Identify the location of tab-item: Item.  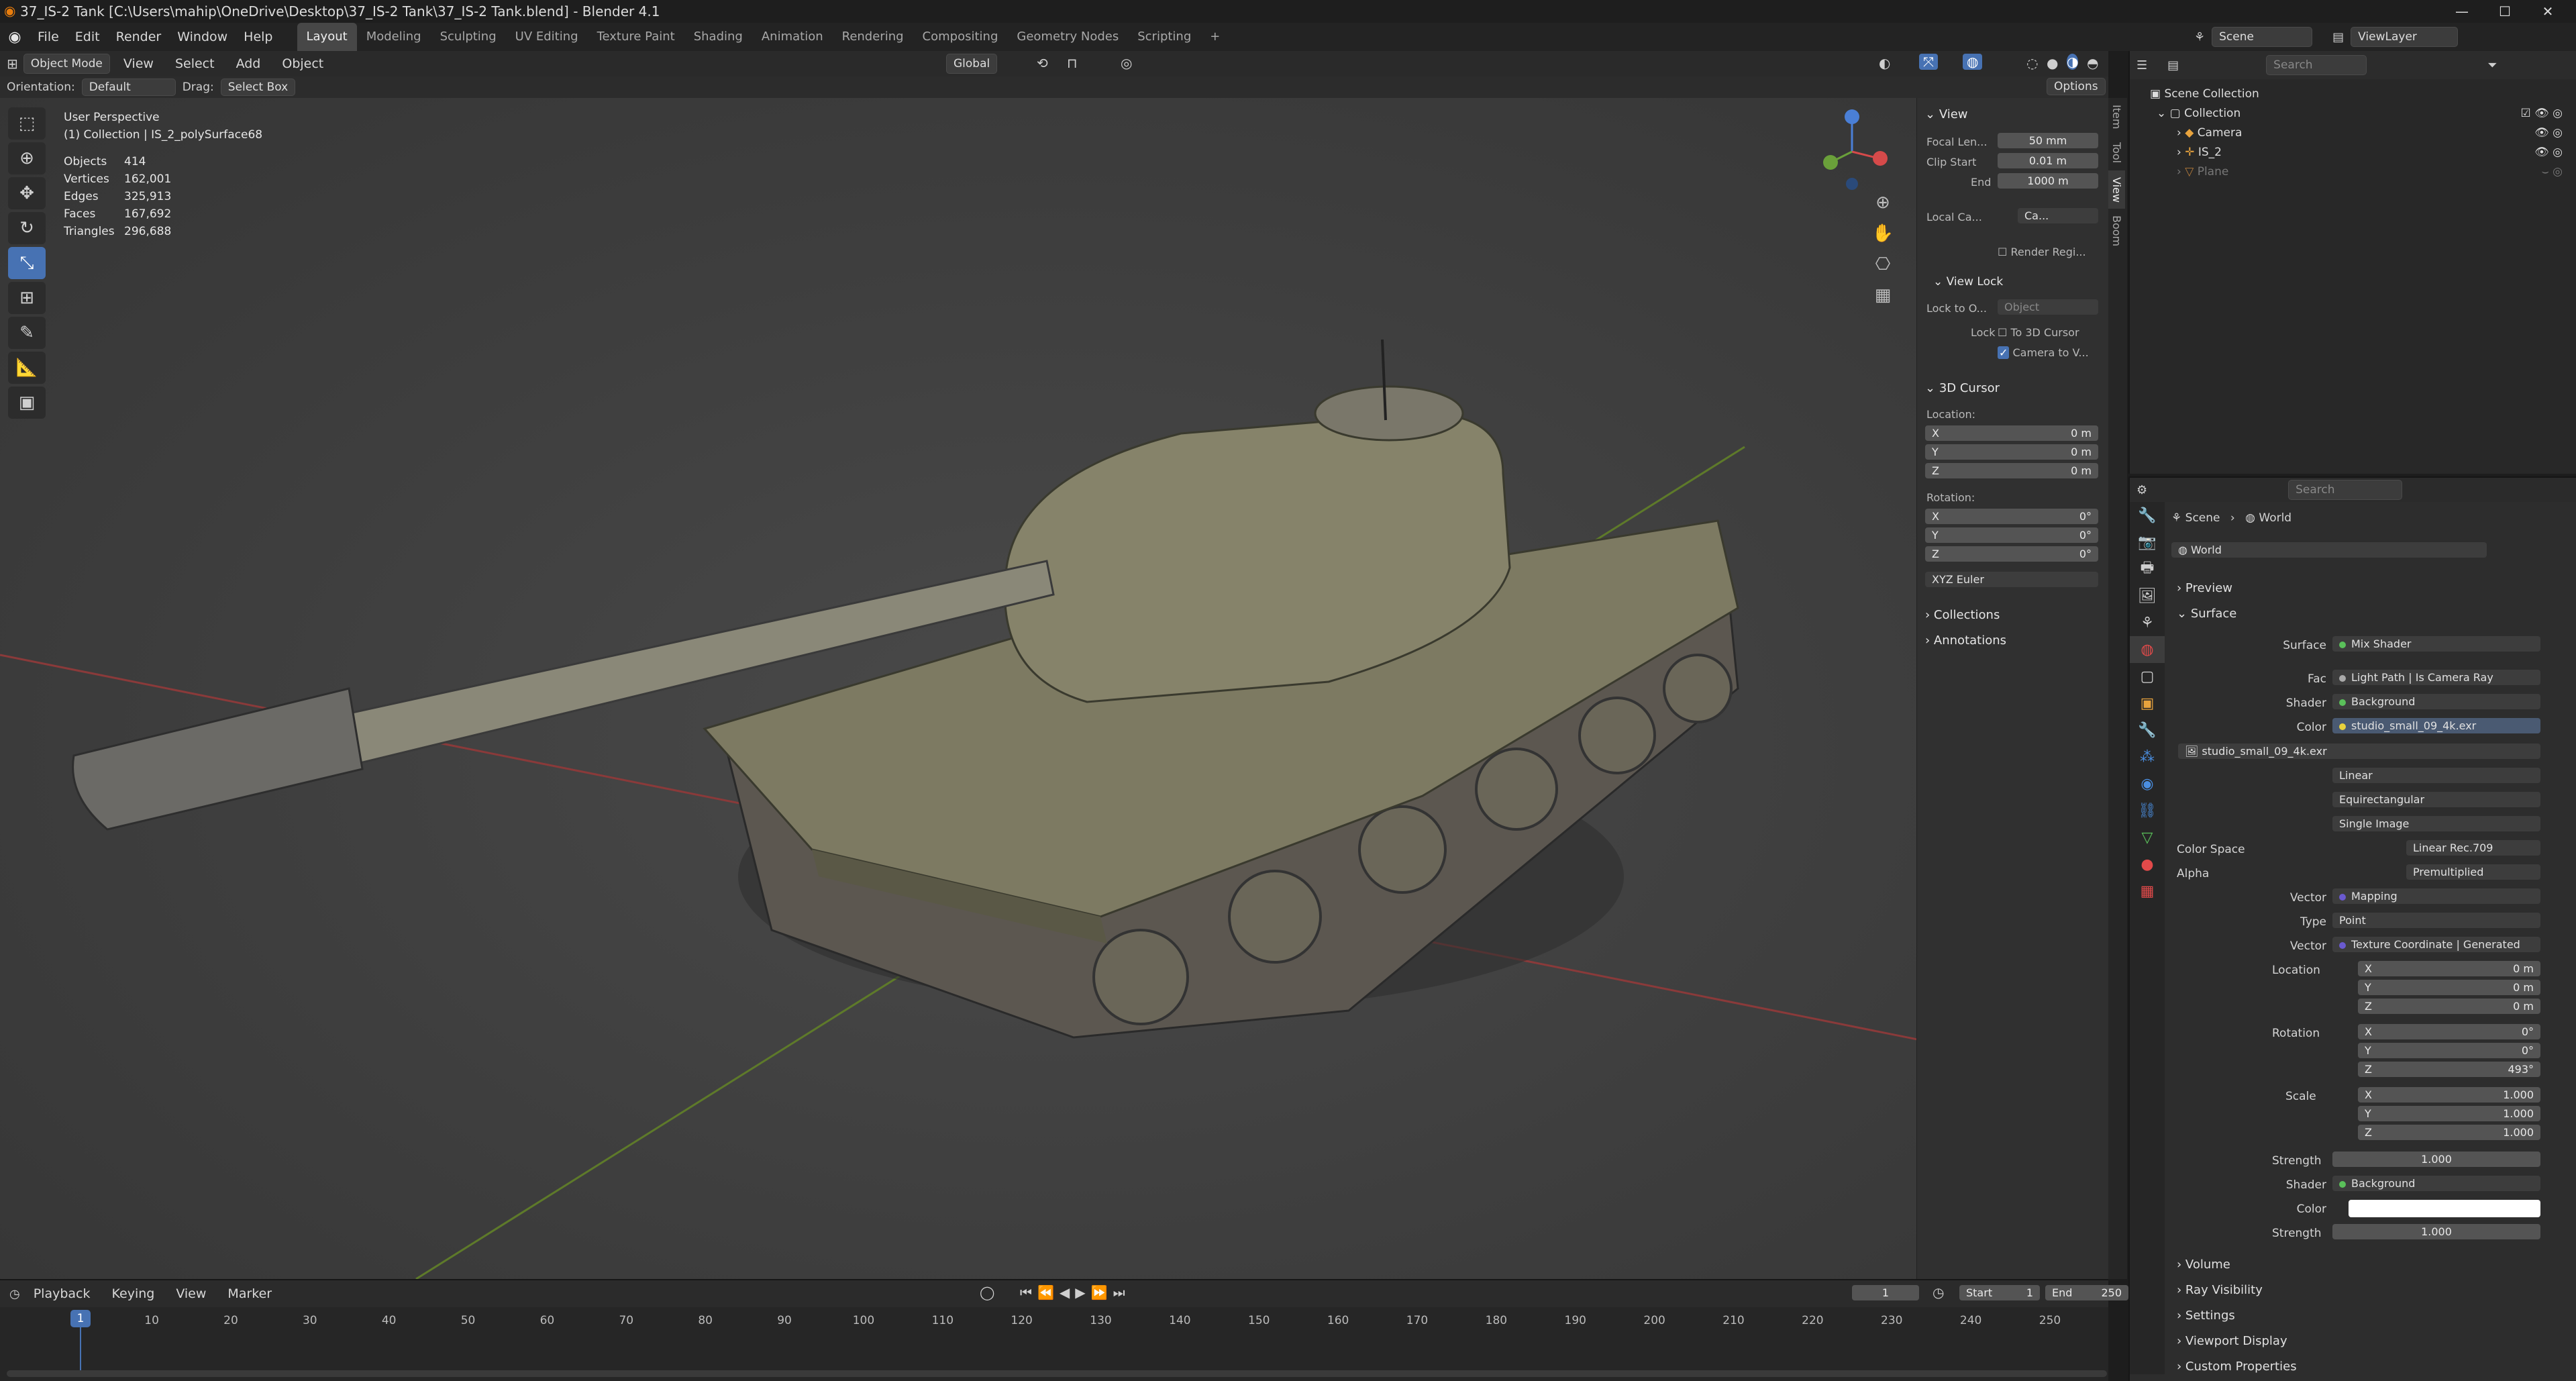
(2116, 117).